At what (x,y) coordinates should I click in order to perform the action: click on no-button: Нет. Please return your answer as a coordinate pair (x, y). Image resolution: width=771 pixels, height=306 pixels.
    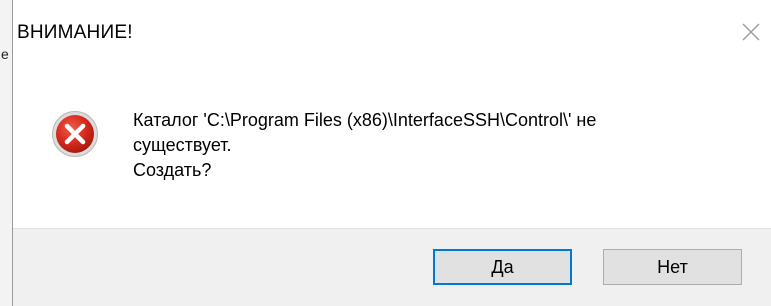
    Looking at the image, I should click on (672, 267).